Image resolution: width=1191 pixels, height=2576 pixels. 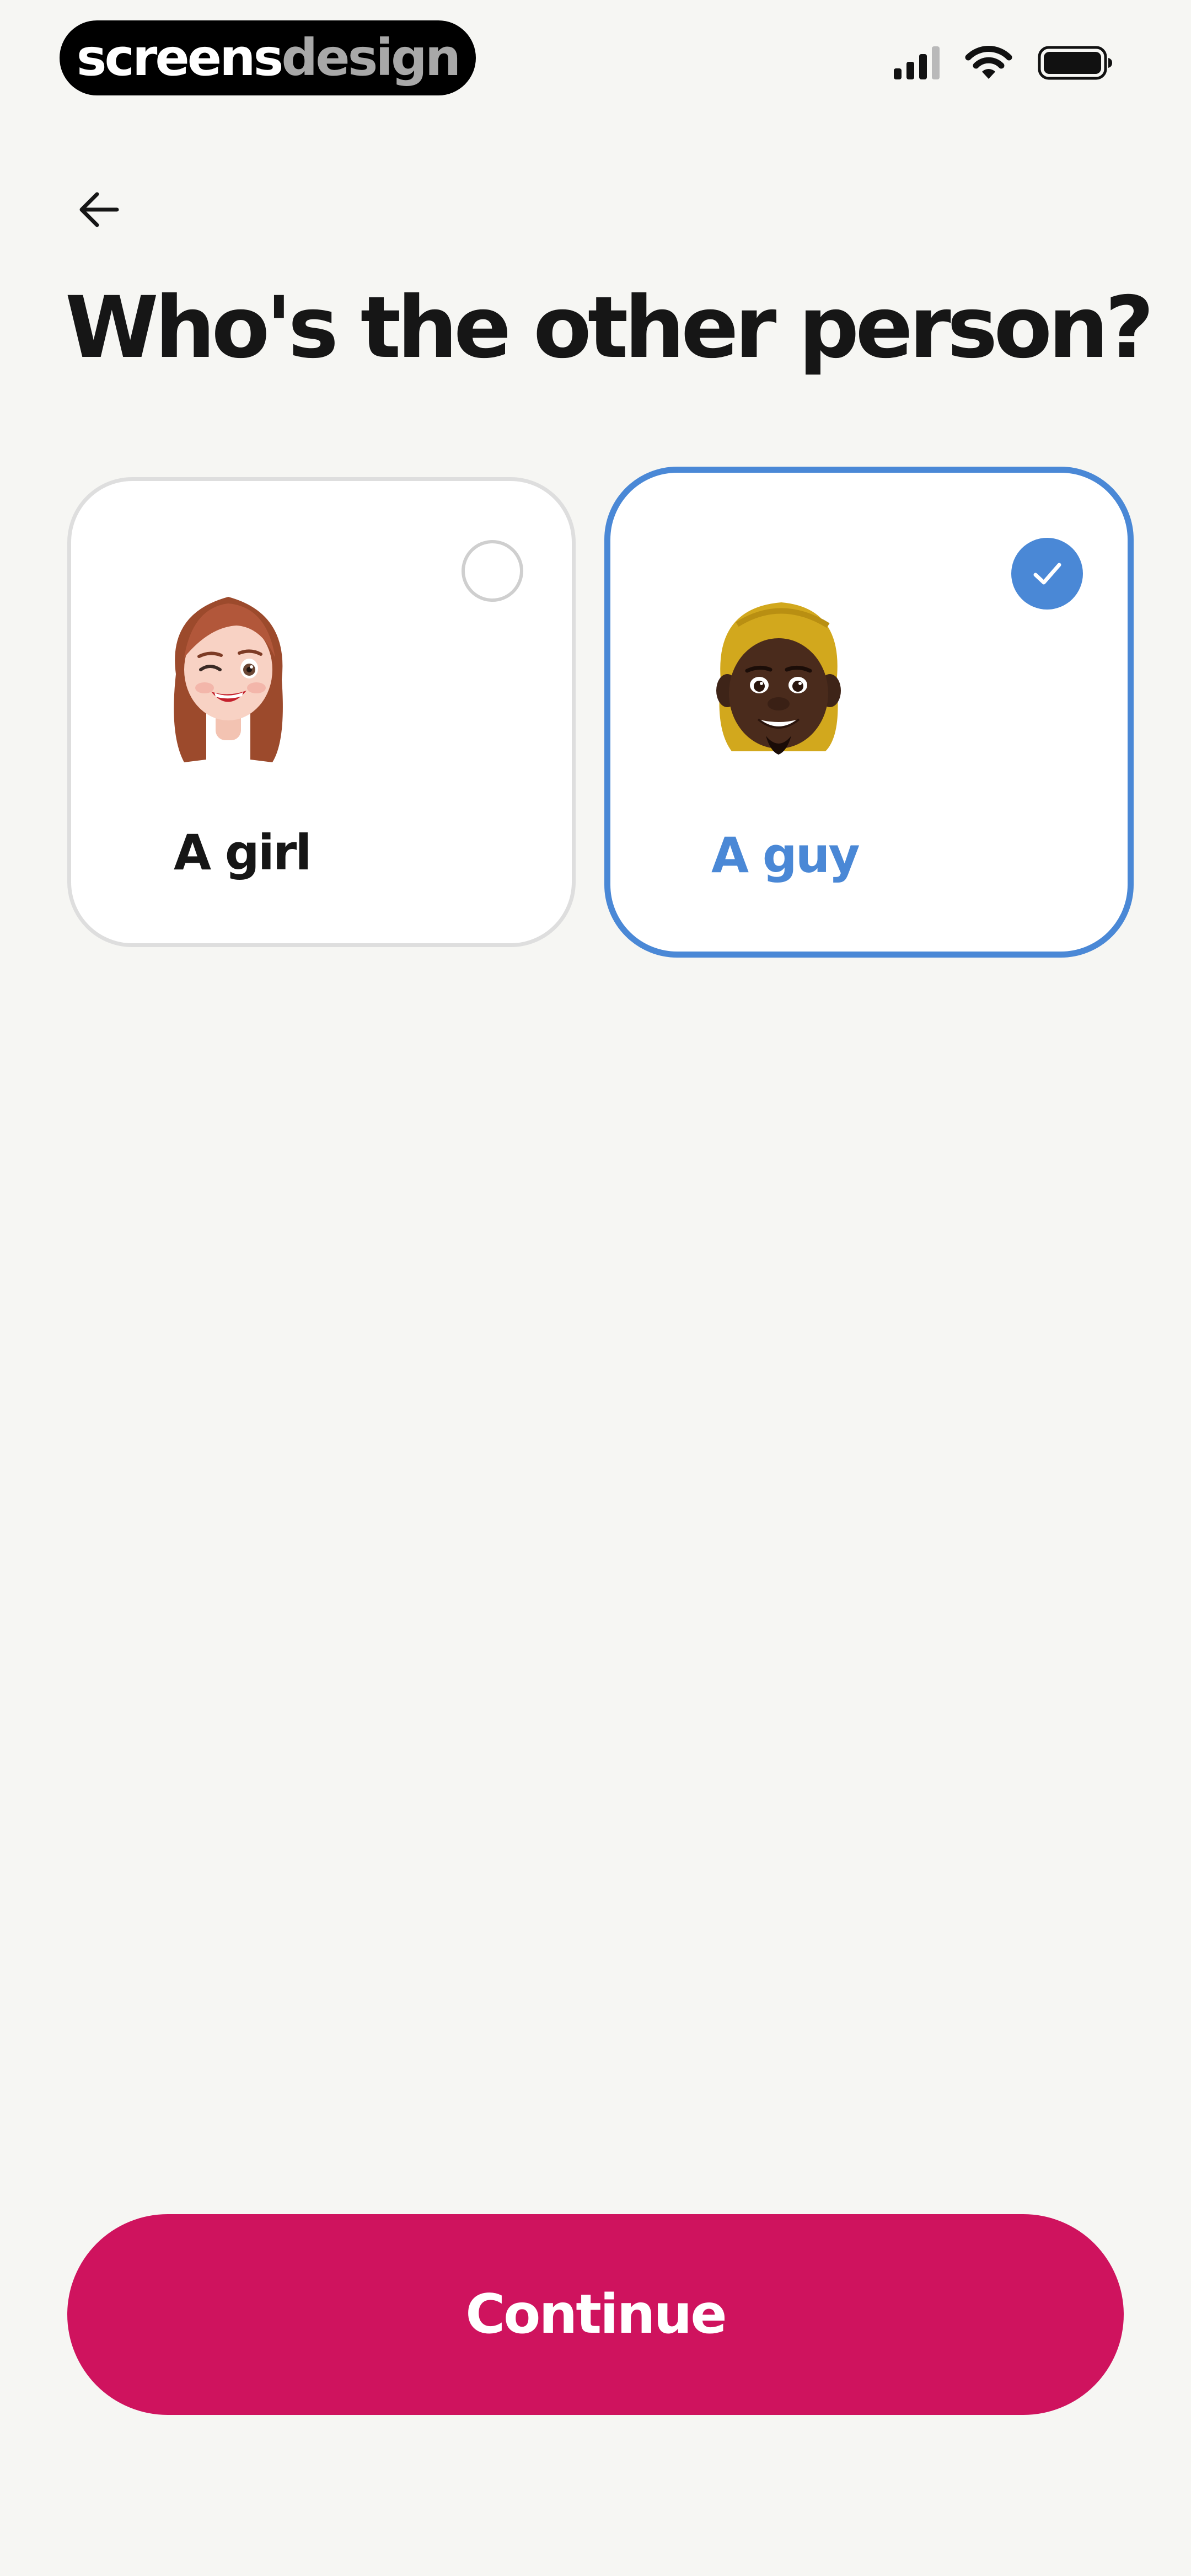 What do you see at coordinates (595, 2314) in the screenshot?
I see `continue-button: Continue` at bounding box center [595, 2314].